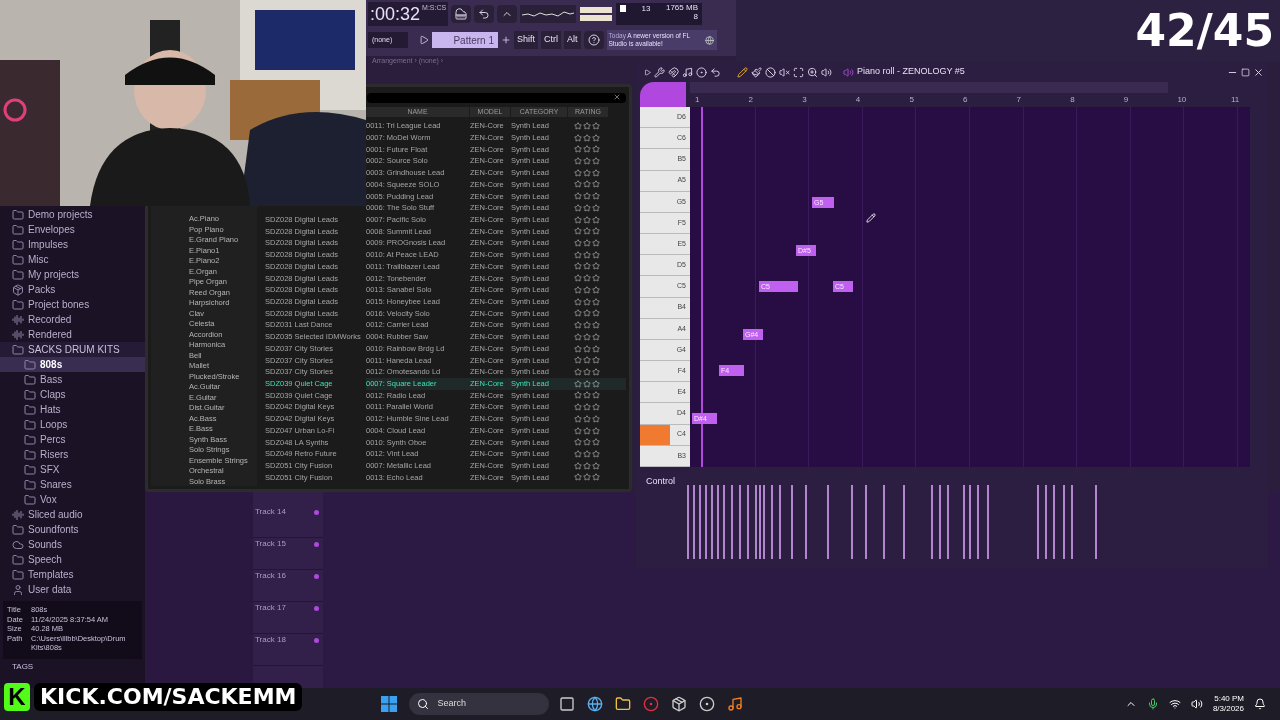 Image resolution: width=1280 pixels, height=720 pixels. What do you see at coordinates (72, 274) in the screenshot?
I see `browser-item: My projects` at bounding box center [72, 274].